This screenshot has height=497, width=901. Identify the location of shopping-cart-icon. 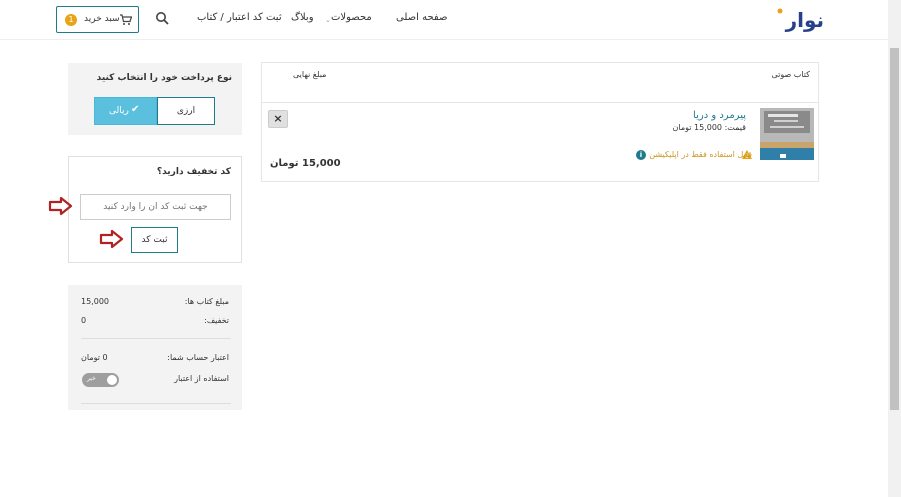
(126, 19).